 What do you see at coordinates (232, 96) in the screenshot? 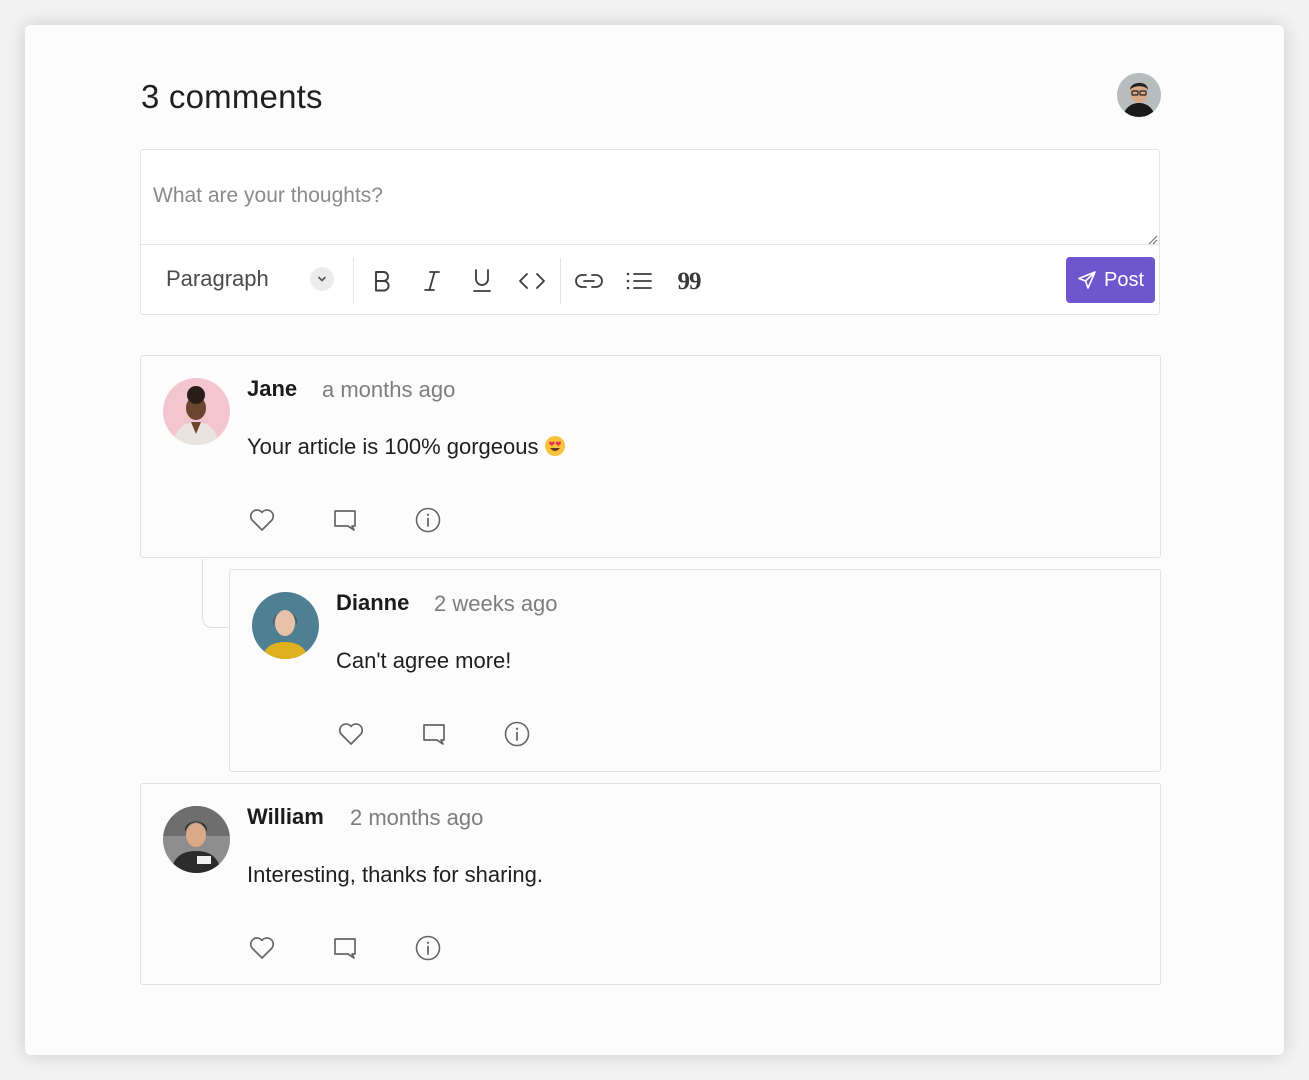
I see `comments-count-heading: 3 comments` at bounding box center [232, 96].